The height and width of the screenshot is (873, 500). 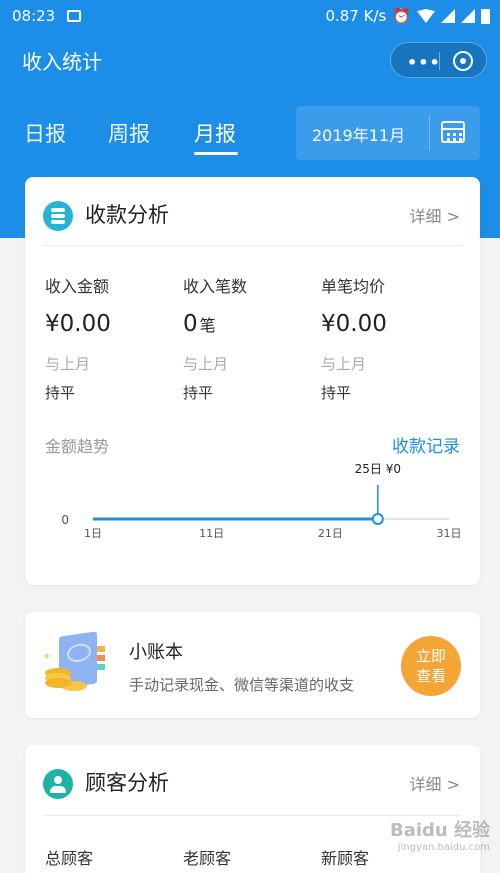 I want to click on tab-weekly: 周报, so click(x=129, y=133).